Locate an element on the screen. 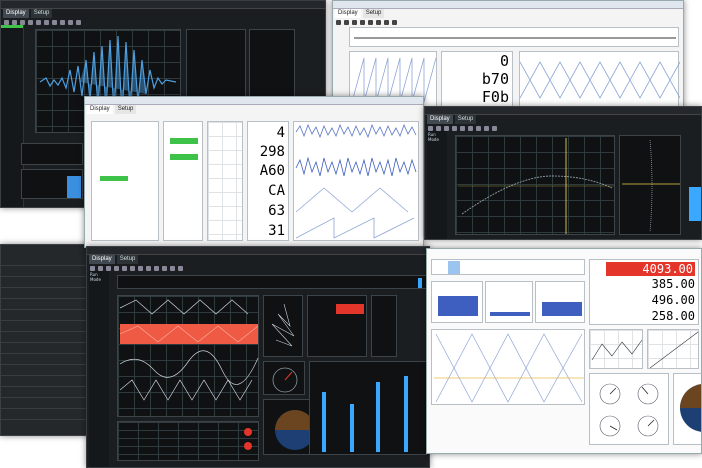 The height and width of the screenshot is (468, 702). toolbar is located at coordinates (508, 22).